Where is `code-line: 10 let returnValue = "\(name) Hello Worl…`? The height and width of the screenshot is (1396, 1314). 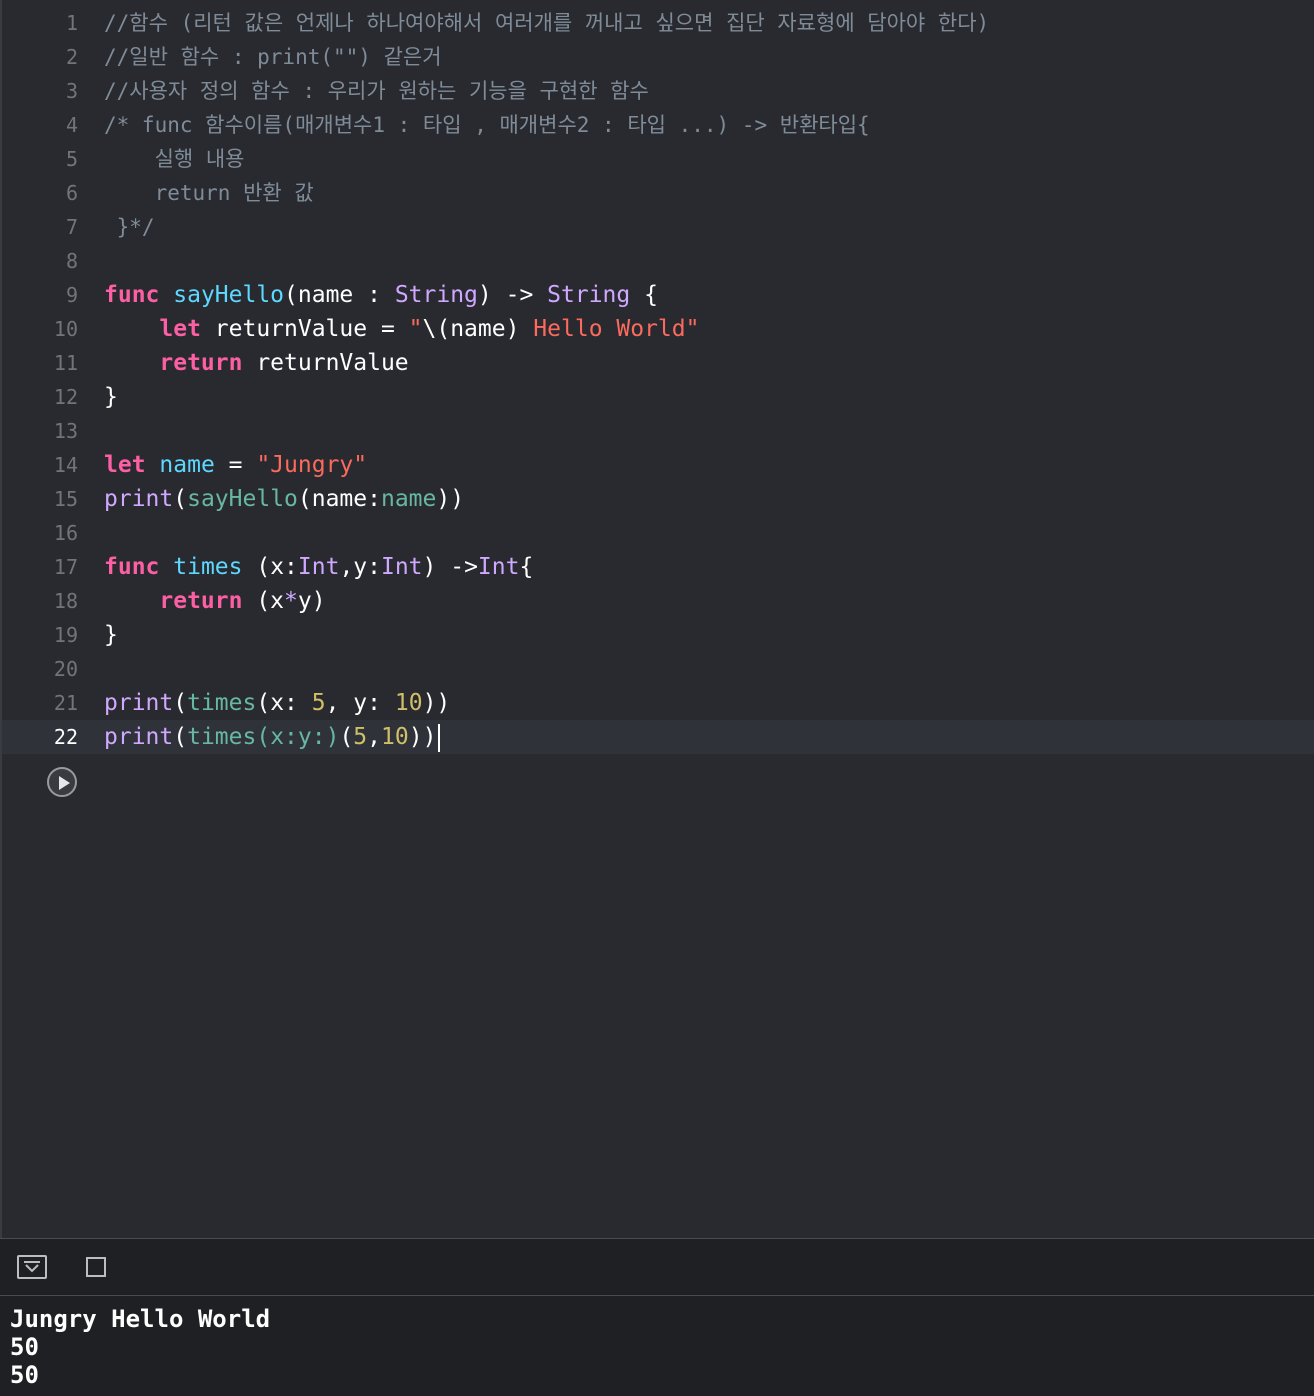 code-line: 10 let returnValue = "\(name) Hello Worl… is located at coordinates (658, 329).